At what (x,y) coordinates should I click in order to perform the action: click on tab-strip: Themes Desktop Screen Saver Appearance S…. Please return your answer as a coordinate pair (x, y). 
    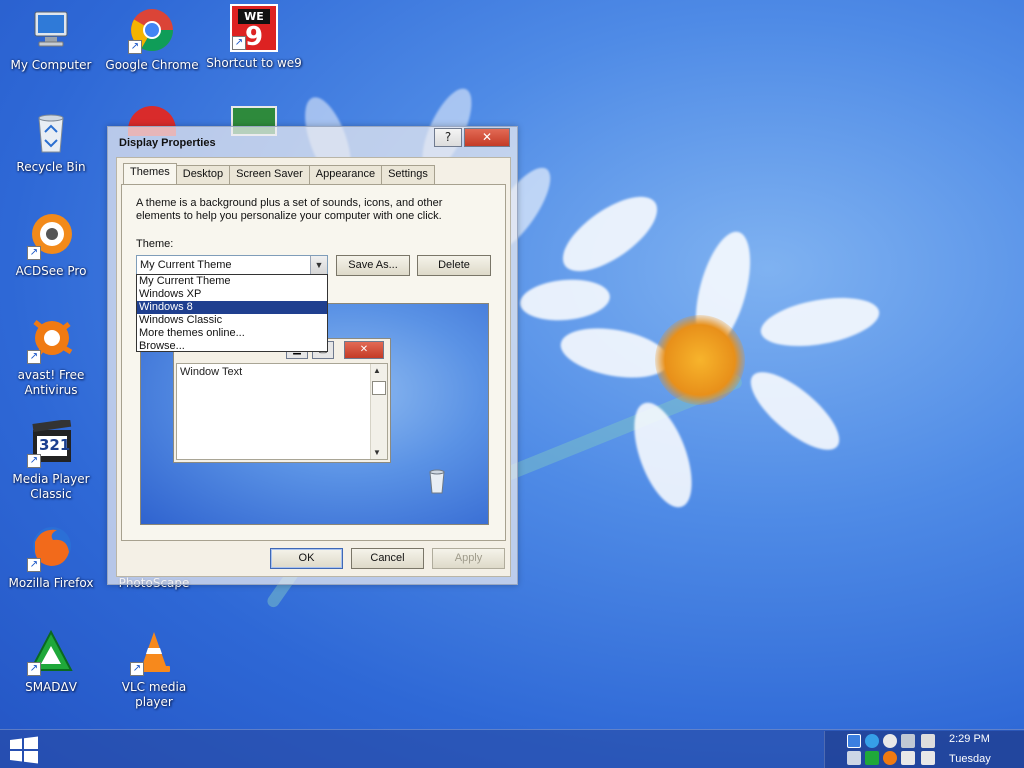
    Looking at the image, I should click on (279, 174).